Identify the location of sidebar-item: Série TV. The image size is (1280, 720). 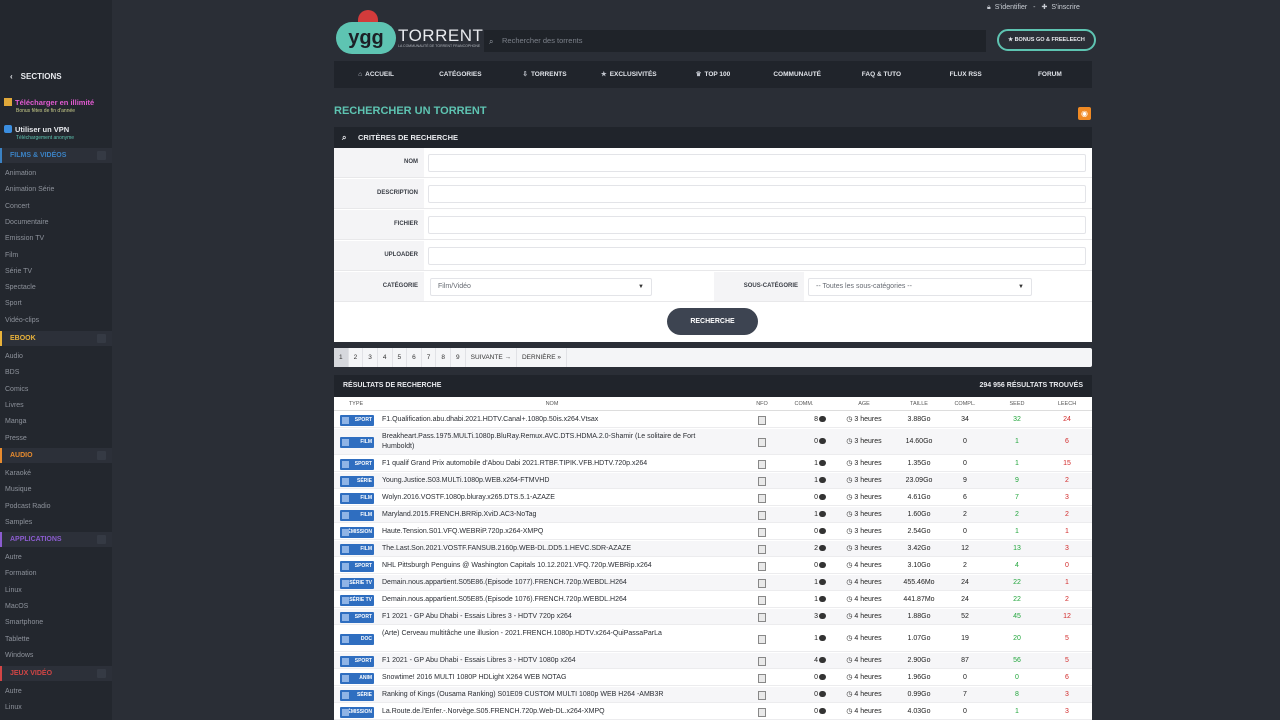
(18, 272).